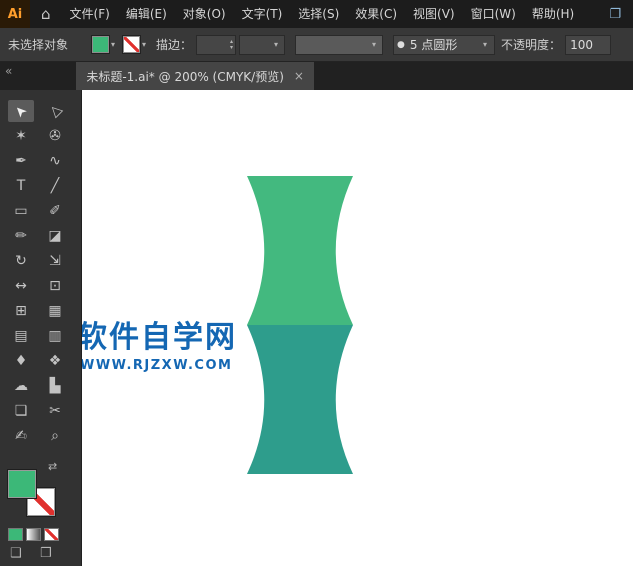 The height and width of the screenshot is (566, 633). I want to click on rectangle-tool: ▭, so click(21, 211).